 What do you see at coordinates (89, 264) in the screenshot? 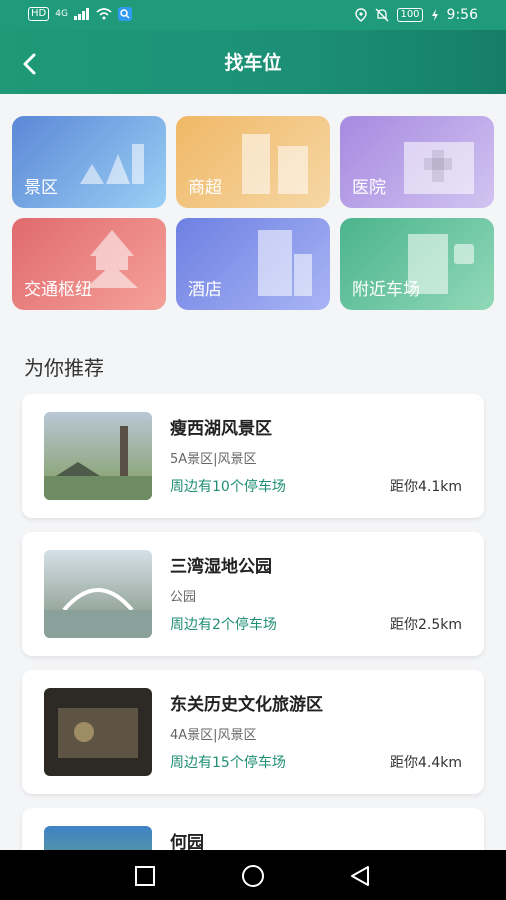
I see `category-transport: 交通枢纽` at bounding box center [89, 264].